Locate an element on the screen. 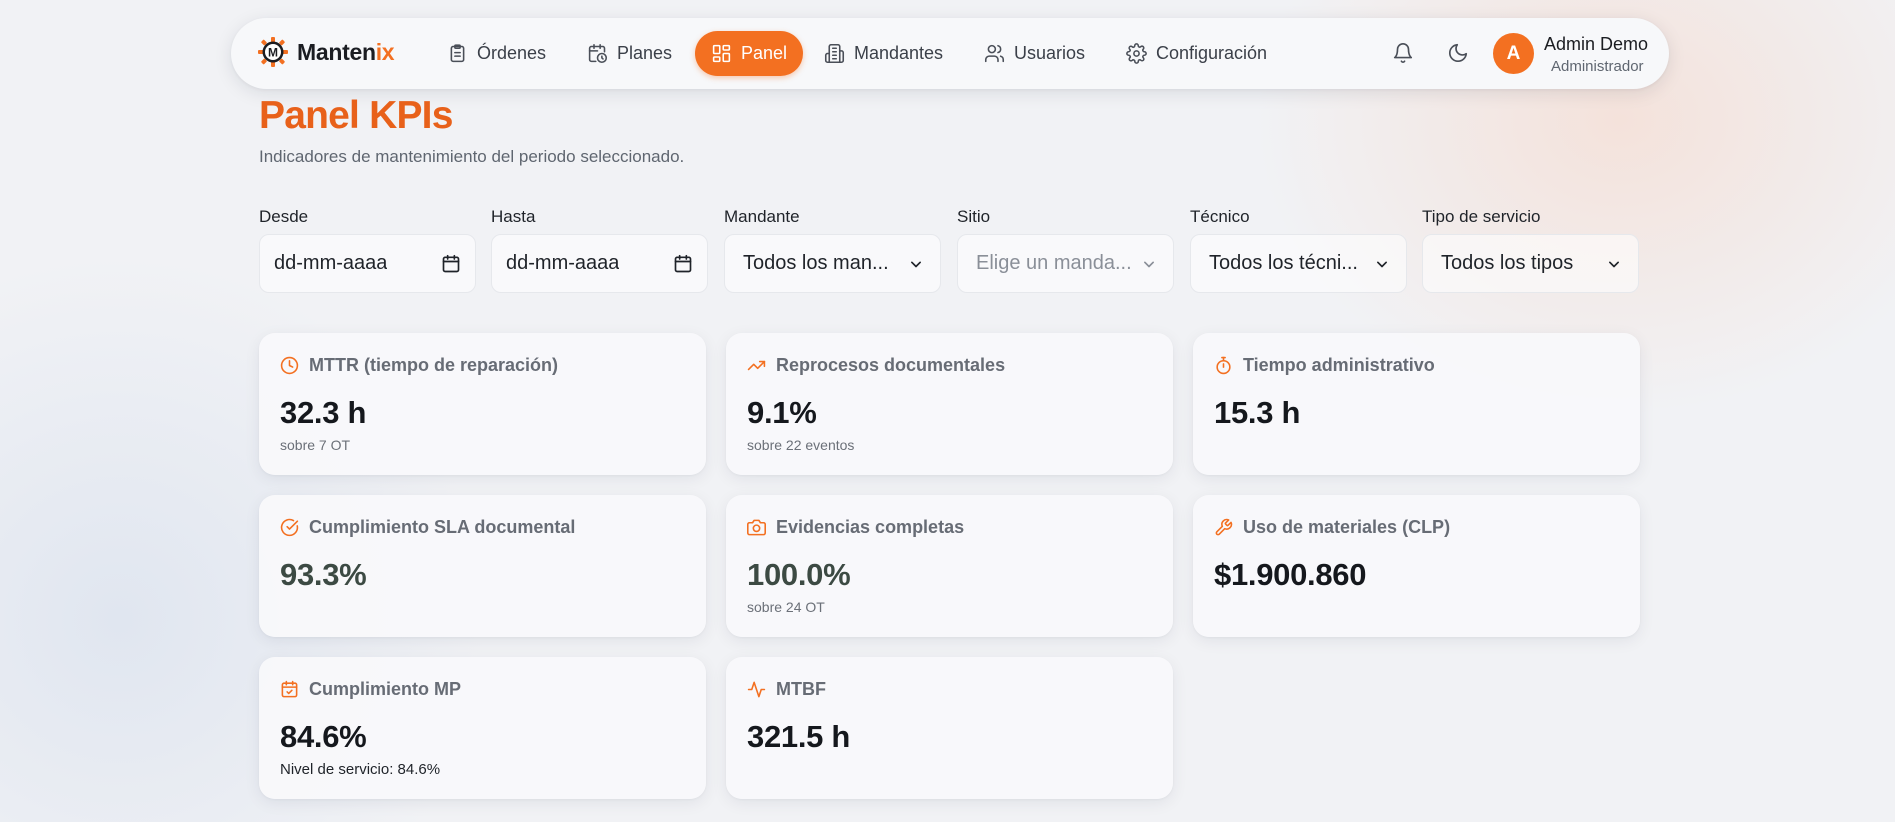 The width and height of the screenshot is (1895, 822). nav-item-configuracion: Configuración is located at coordinates (1196, 53).